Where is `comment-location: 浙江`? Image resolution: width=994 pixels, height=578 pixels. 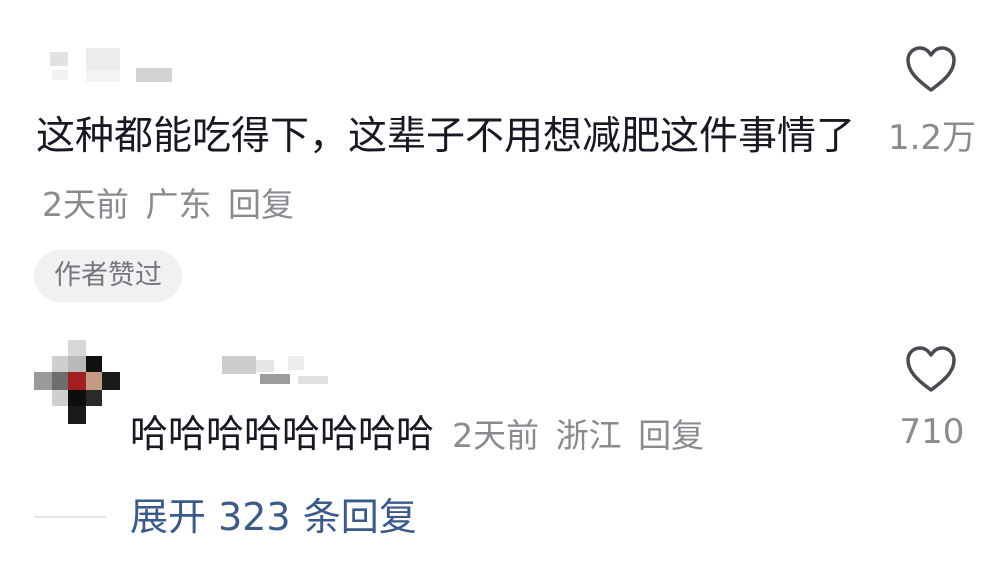 comment-location: 浙江 is located at coordinates (588, 435).